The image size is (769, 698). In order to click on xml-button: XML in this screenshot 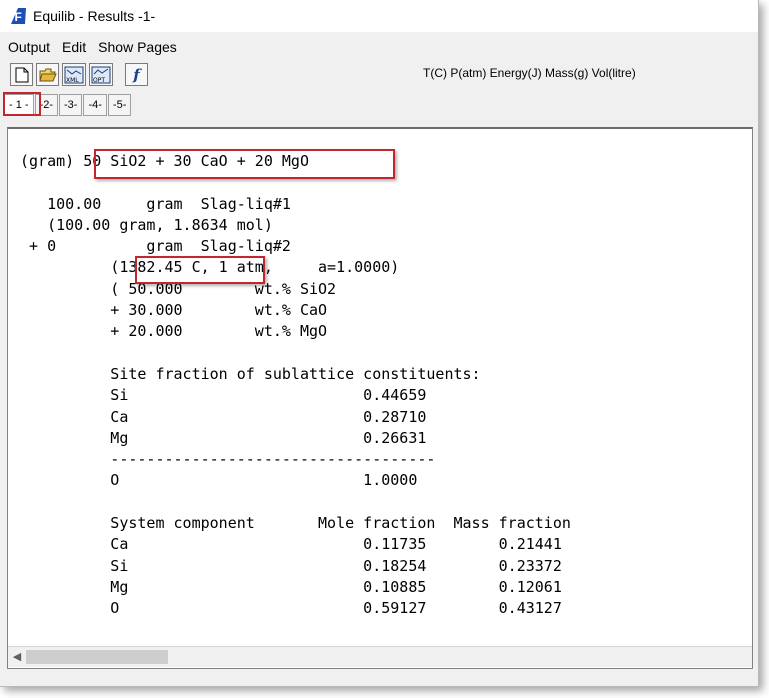, I will do `click(74, 74)`.